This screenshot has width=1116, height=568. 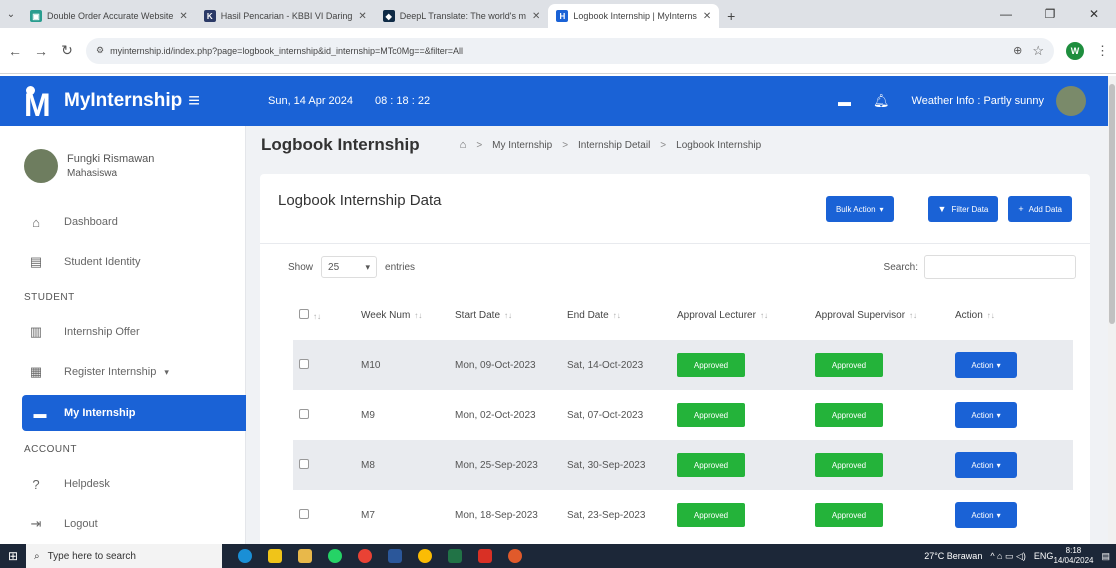 I want to click on weather-tray: 27°C Berawan, so click(x=953, y=556).